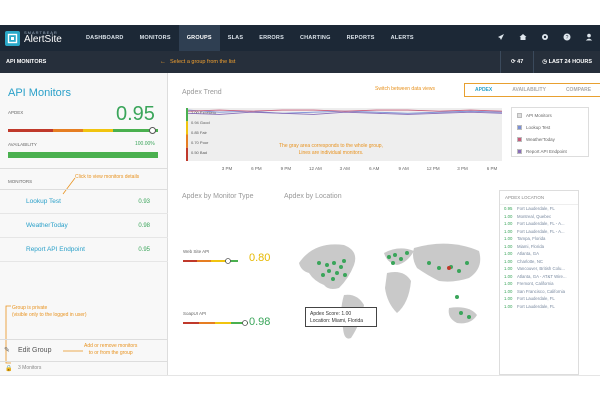 The image size is (600, 400). What do you see at coordinates (345, 168) in the screenshot?
I see `x-tick-label: 3 AM` at bounding box center [345, 168].